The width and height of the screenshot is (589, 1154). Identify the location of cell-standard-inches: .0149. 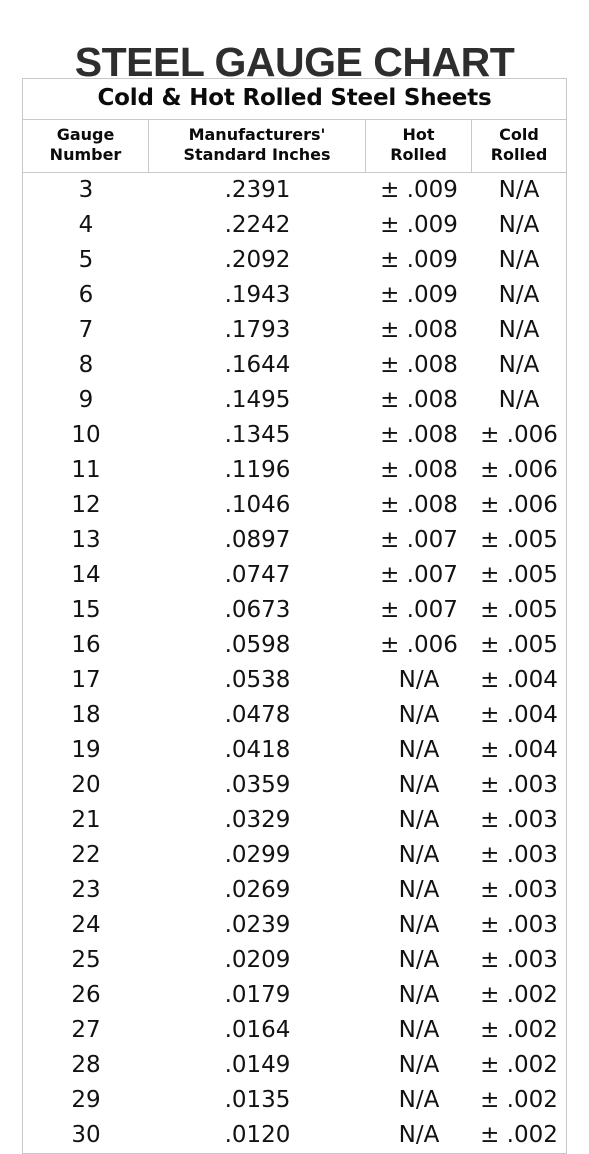
(257, 1065).